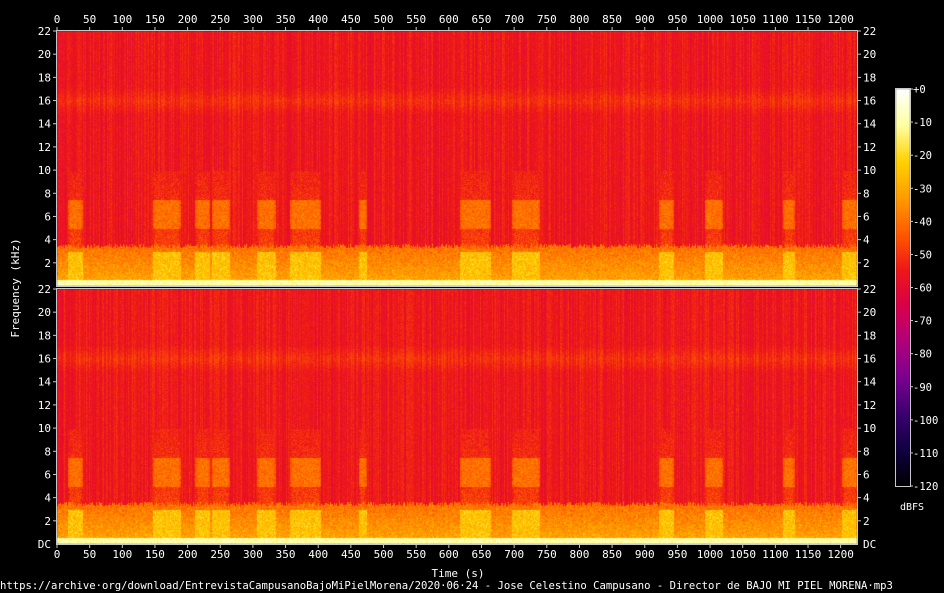 This screenshot has width=944, height=593. Describe the element at coordinates (482, 19) in the screenshot. I see `x-top-tick-label: 650` at that location.